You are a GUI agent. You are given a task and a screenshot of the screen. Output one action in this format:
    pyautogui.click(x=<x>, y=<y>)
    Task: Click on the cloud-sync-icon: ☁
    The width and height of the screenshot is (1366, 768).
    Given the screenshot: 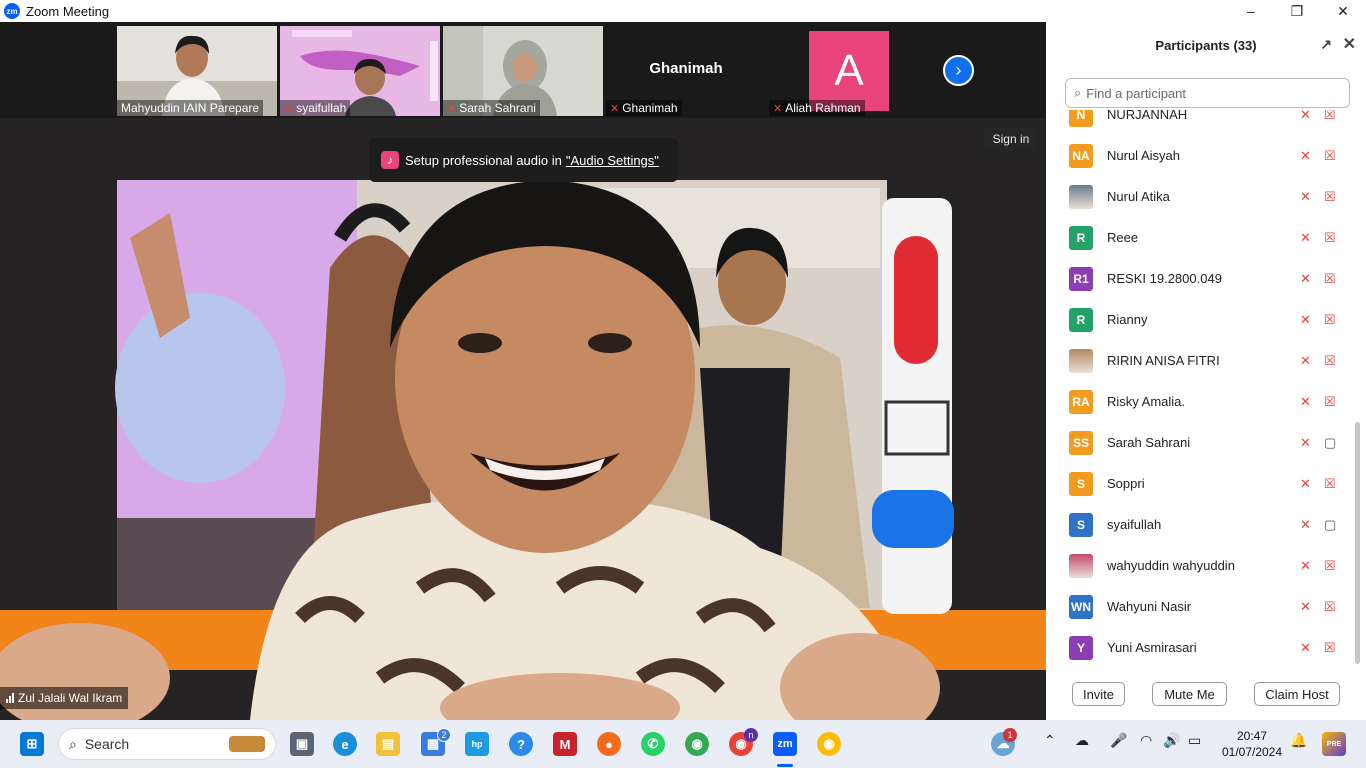 What is the action you would take?
    pyautogui.click(x=1082, y=740)
    